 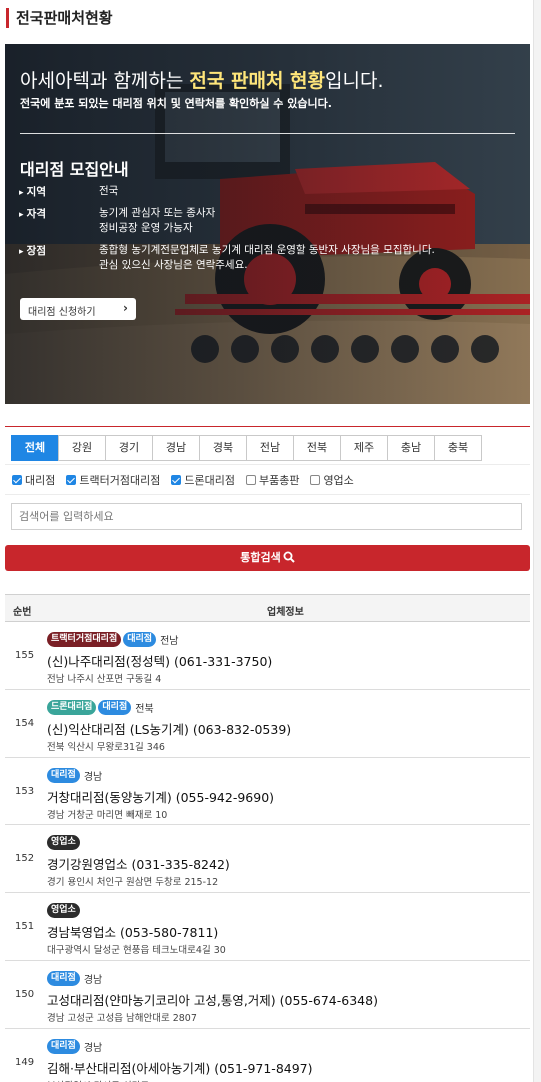 What do you see at coordinates (266, 516) in the screenshot?
I see `search-input` at bounding box center [266, 516].